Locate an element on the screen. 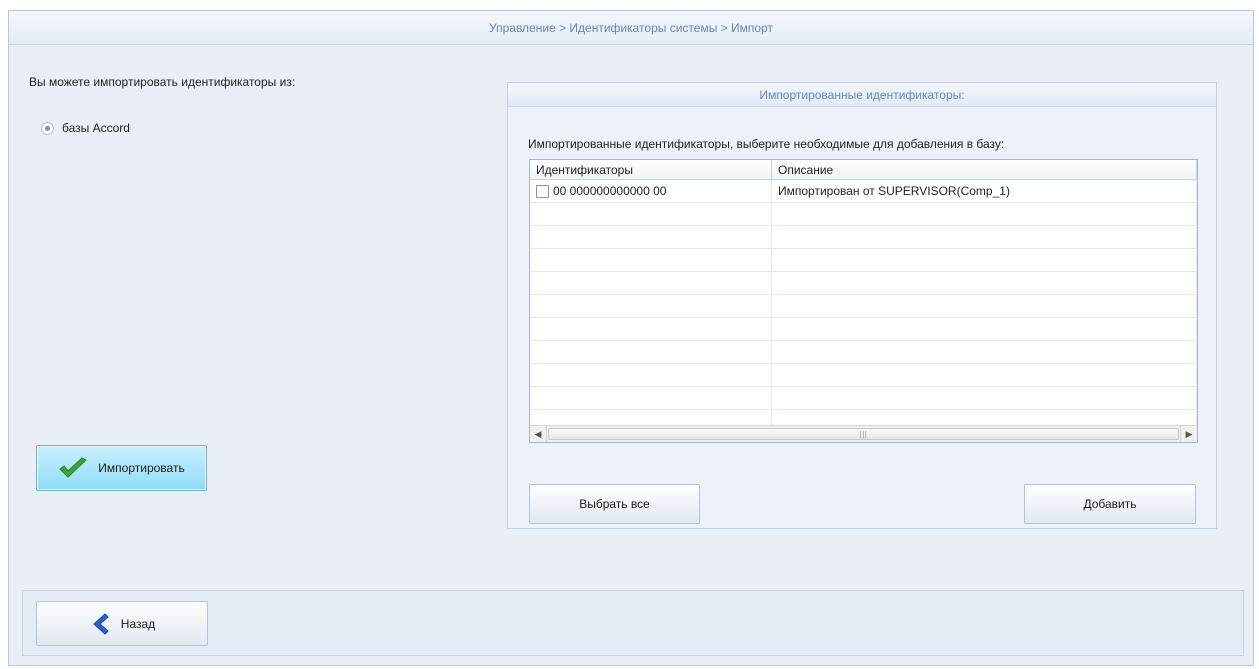 This screenshot has width=1259, height=669. import-button-label: Импортировать is located at coordinates (141, 468).